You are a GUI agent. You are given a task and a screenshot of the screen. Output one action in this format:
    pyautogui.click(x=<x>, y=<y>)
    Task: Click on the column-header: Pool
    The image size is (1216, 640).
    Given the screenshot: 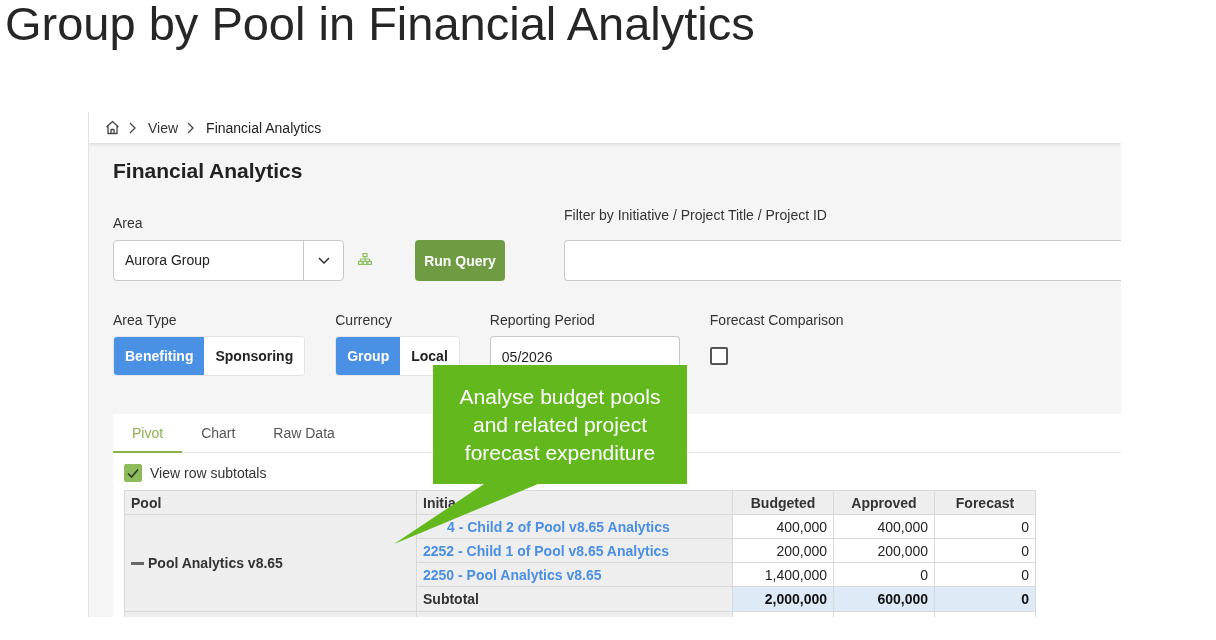 What is the action you would take?
    pyautogui.click(x=270, y=502)
    